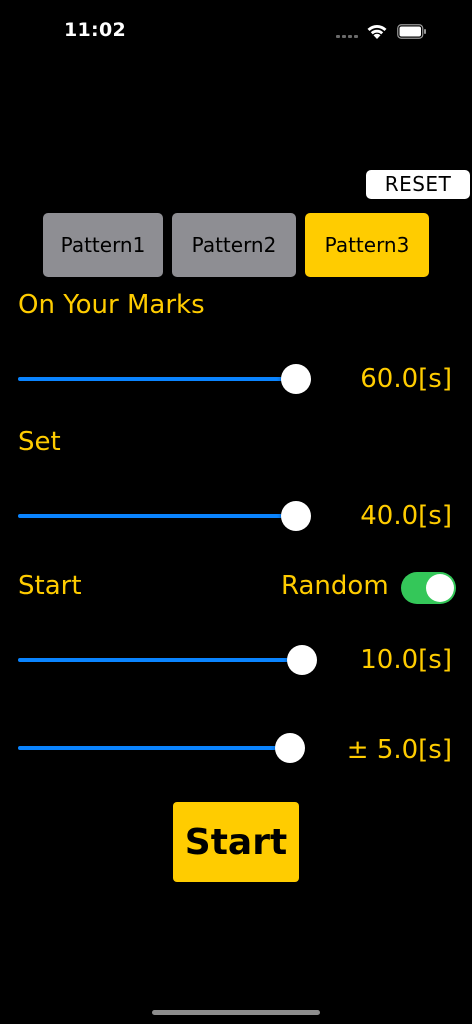  I want to click on start-delay-slider, so click(169, 660).